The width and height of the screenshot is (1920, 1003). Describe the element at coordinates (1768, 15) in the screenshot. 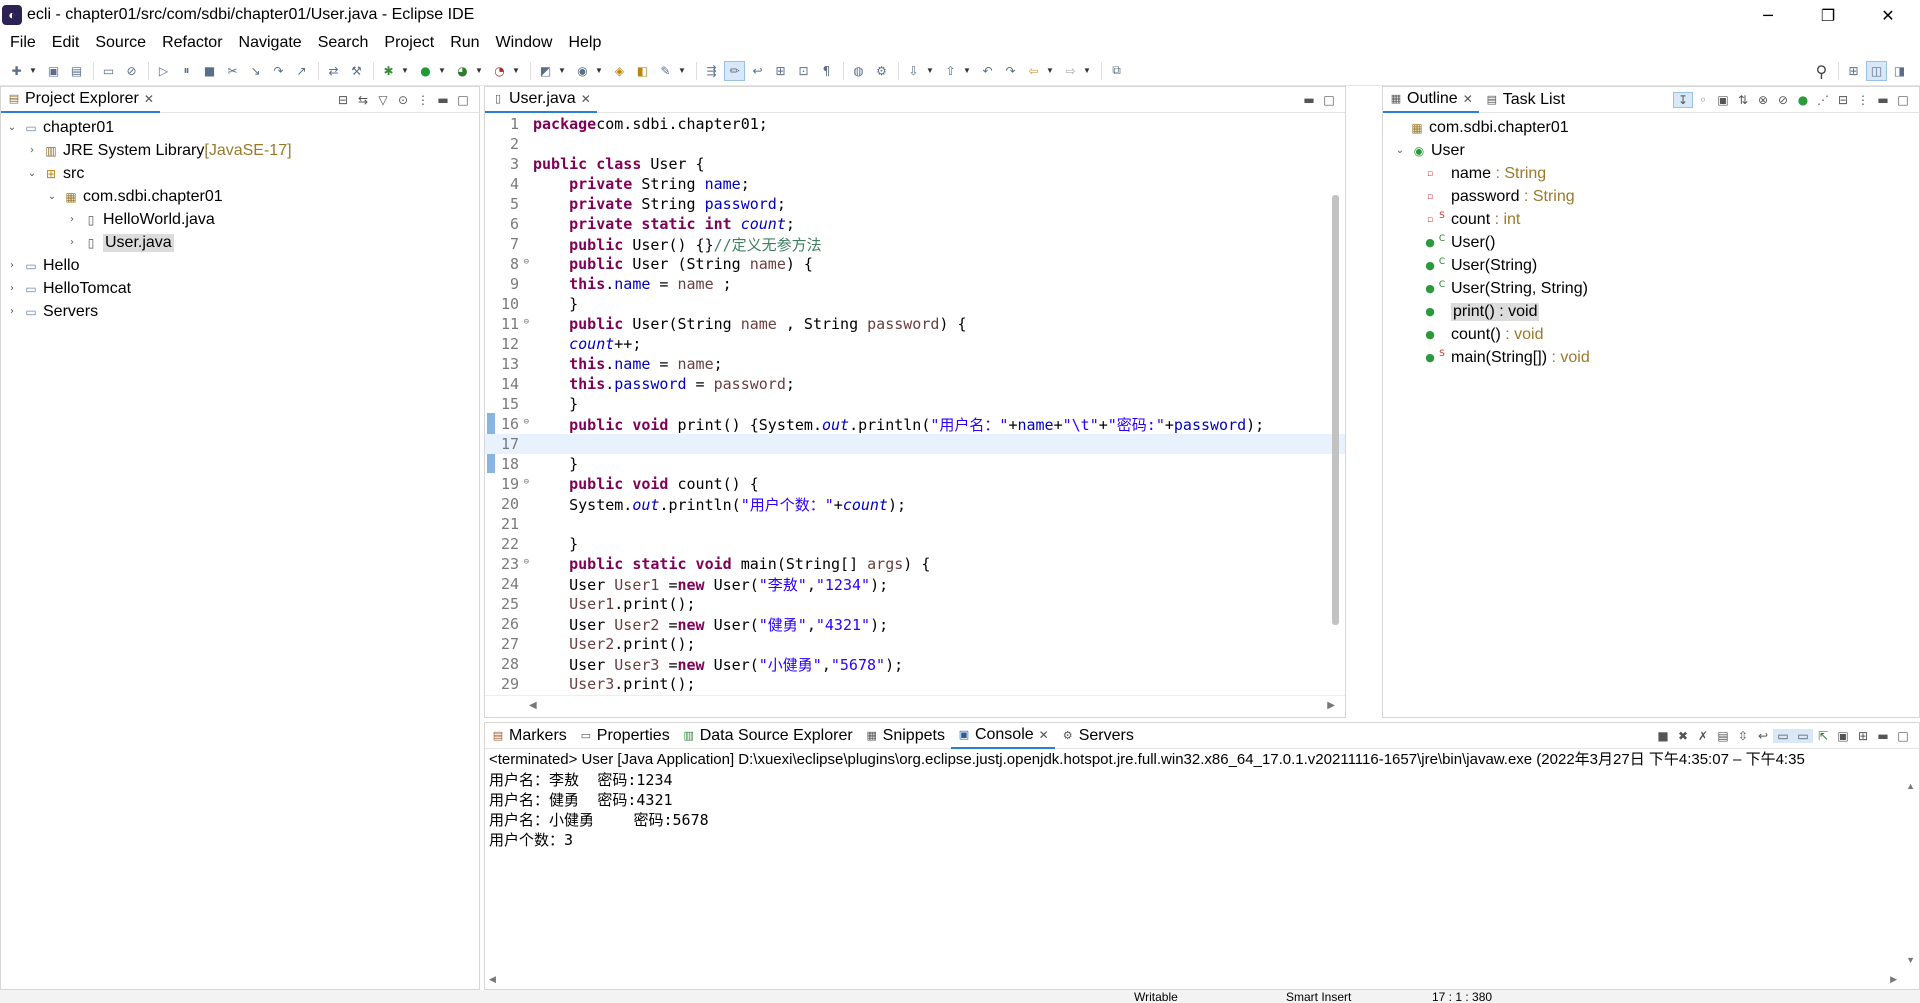

I see `minimize-button: ─` at that location.